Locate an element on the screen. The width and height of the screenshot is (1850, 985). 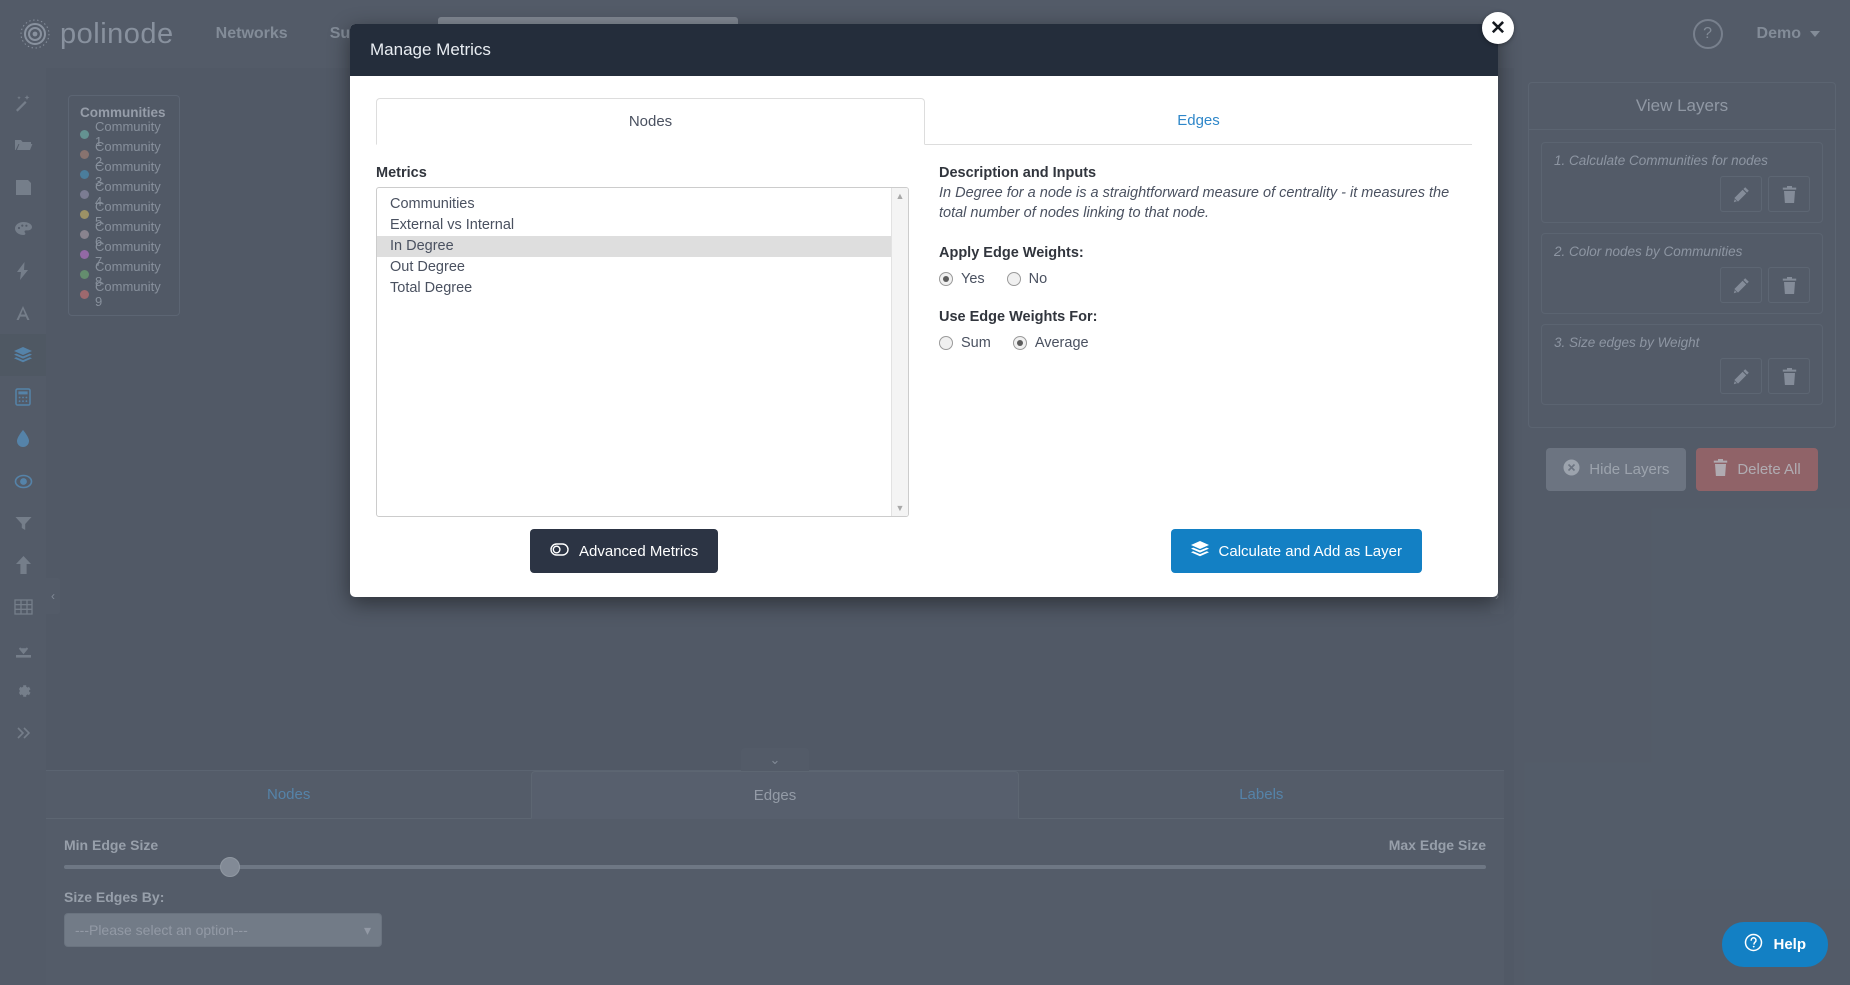
calculate-and-add-layer-button: Calculate and Add as Layer is located at coordinates (1296, 551).